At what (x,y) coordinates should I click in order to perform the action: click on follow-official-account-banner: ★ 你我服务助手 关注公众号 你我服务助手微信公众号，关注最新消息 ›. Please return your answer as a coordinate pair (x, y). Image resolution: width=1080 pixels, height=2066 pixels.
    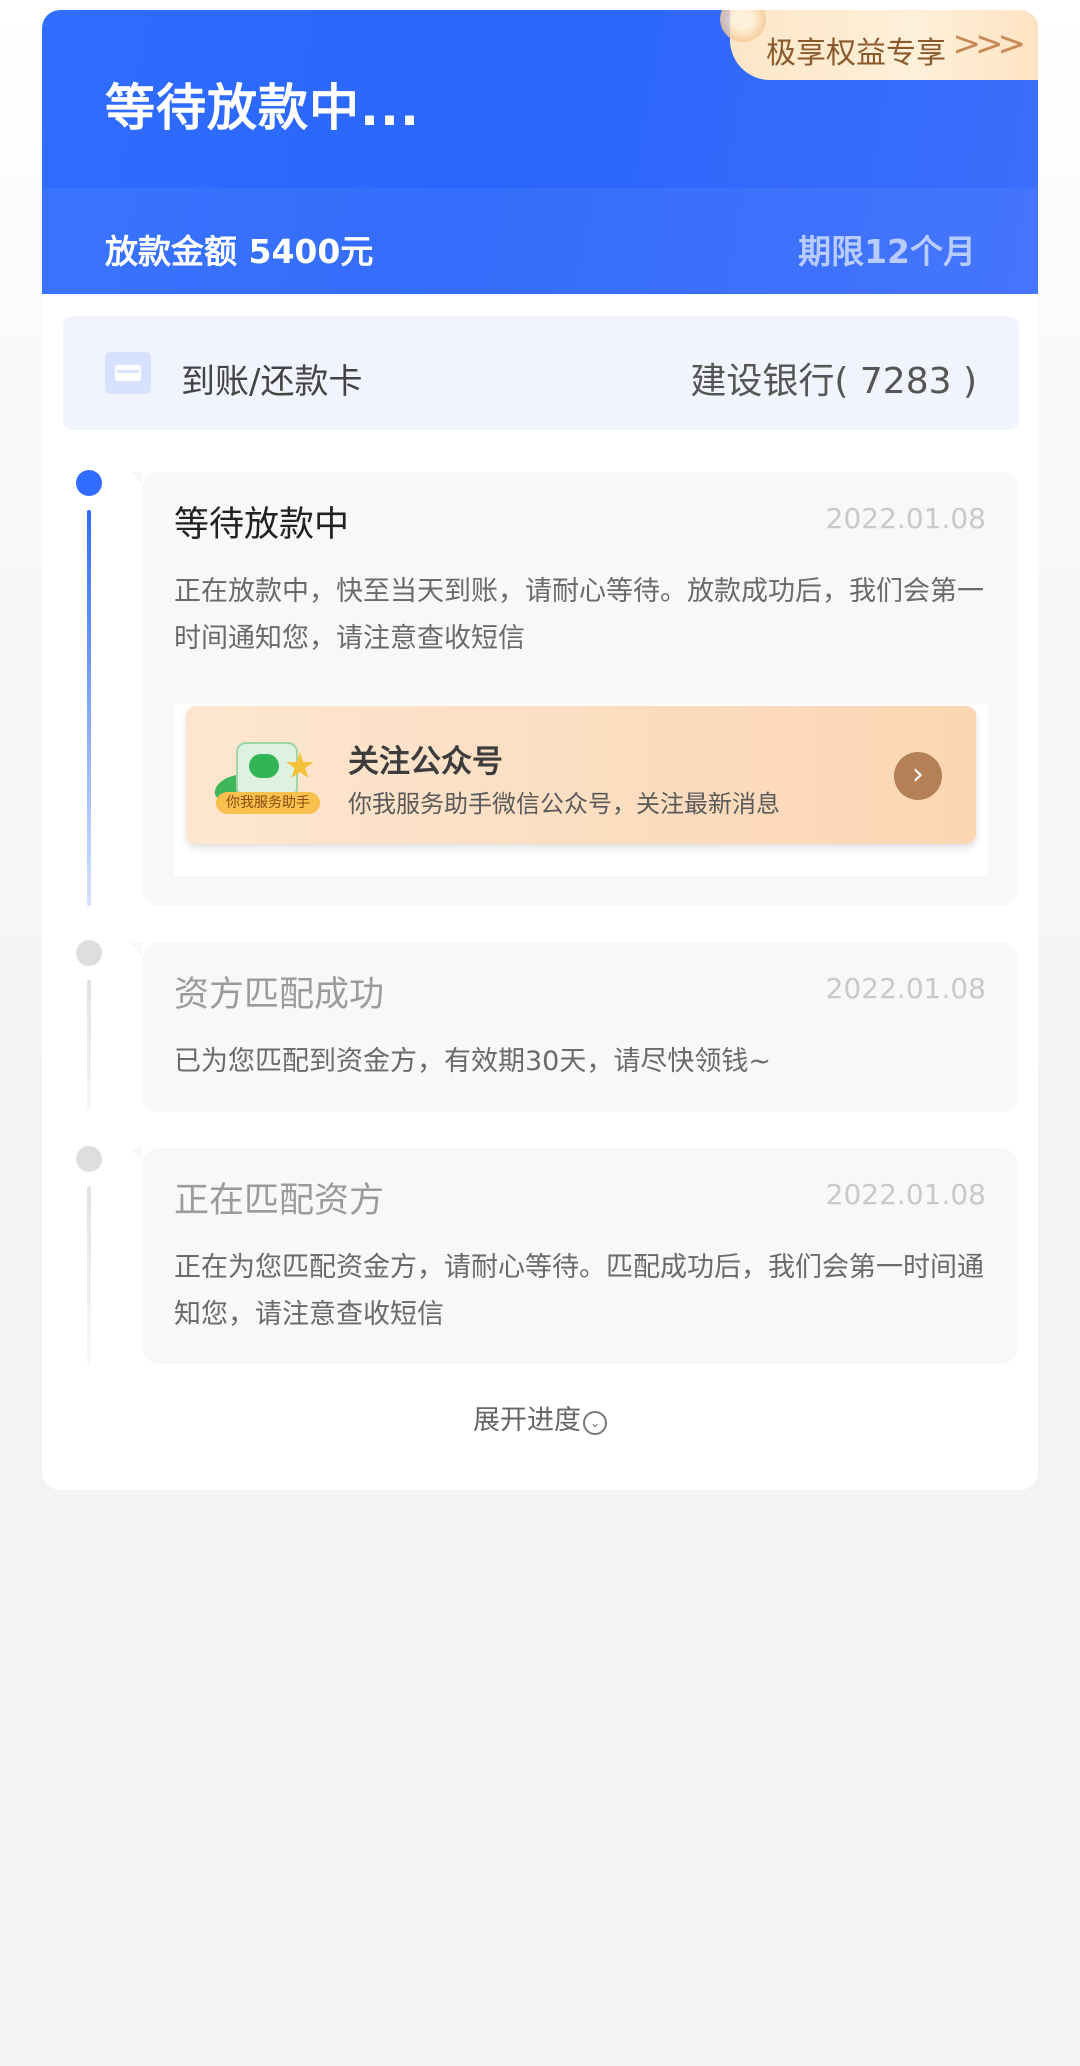
    Looking at the image, I should click on (581, 775).